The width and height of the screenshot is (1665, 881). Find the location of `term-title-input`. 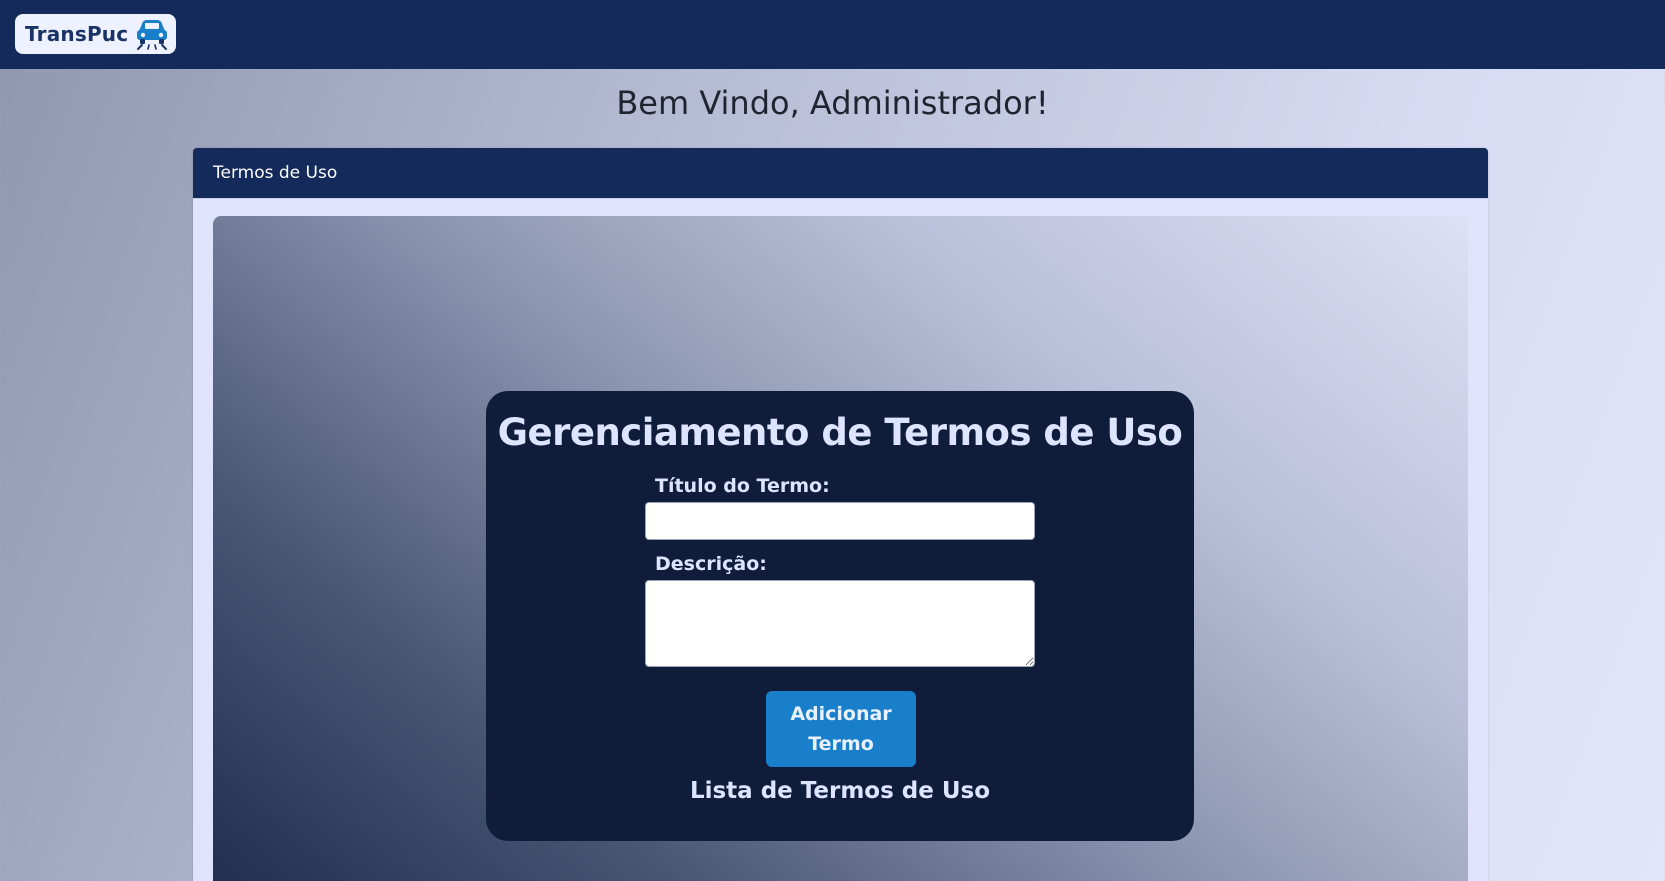

term-title-input is located at coordinates (840, 521).